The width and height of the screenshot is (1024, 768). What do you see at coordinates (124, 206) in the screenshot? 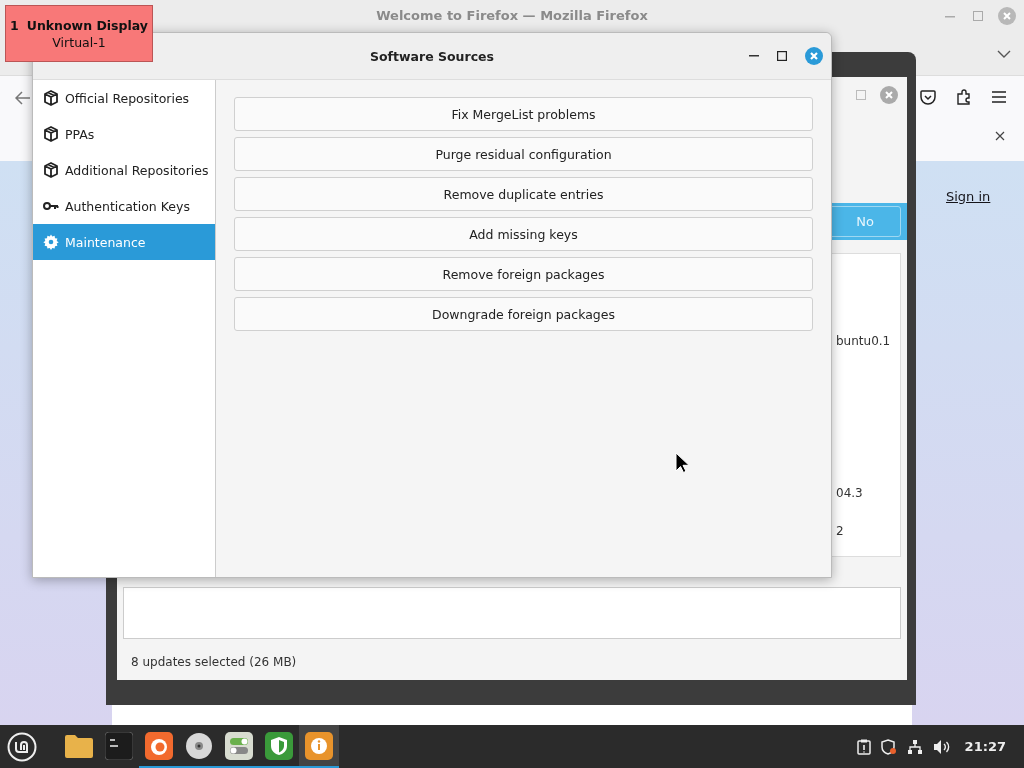
I see `sidebar-item: Authentication Keys` at bounding box center [124, 206].